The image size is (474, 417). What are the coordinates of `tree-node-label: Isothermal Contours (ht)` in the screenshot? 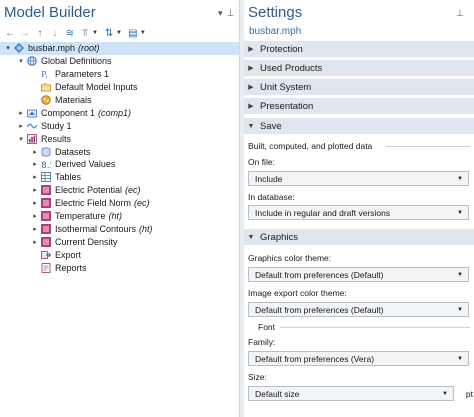 It's located at (104, 229).